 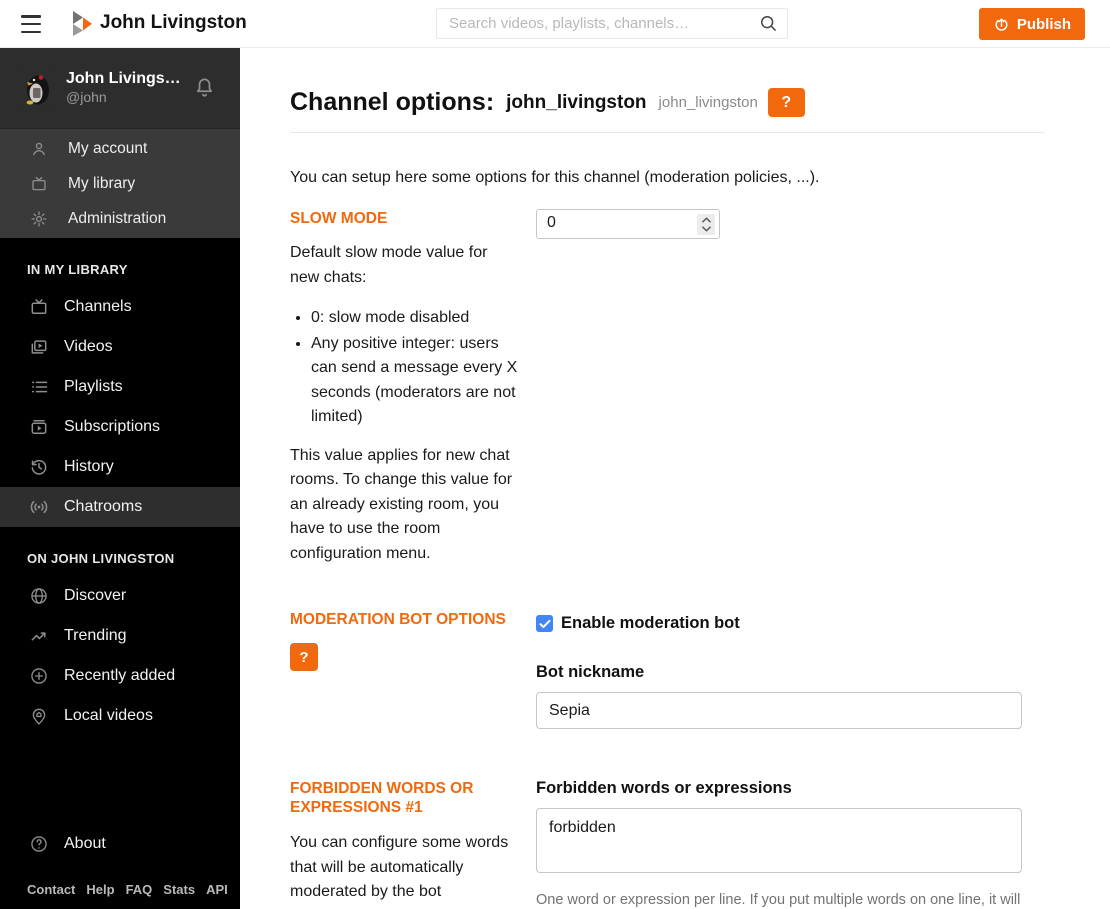 I want to click on sidebar-item-label: Recently added, so click(x=120, y=675).